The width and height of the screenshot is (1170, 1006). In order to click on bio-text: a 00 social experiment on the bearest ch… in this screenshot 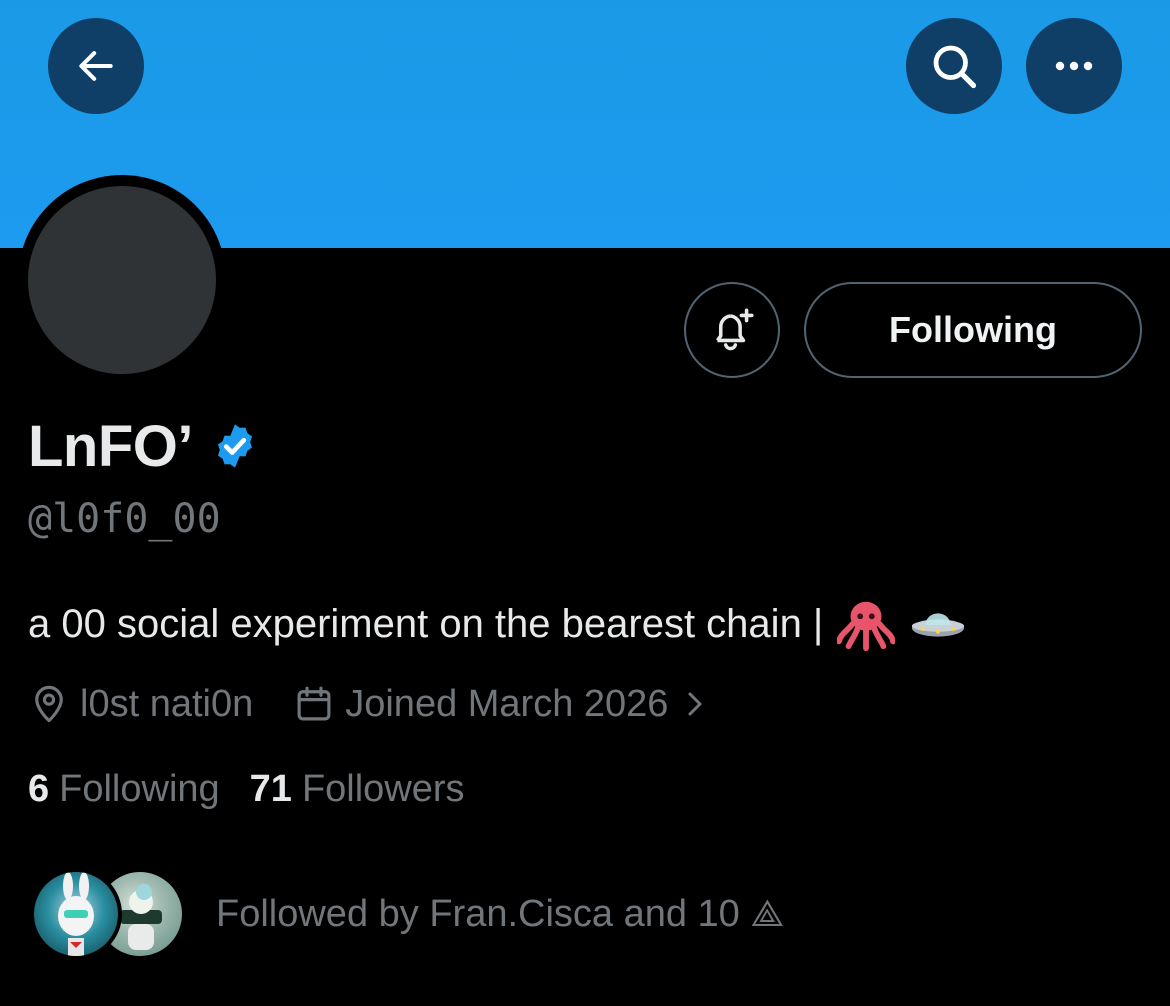, I will do `click(426, 623)`.